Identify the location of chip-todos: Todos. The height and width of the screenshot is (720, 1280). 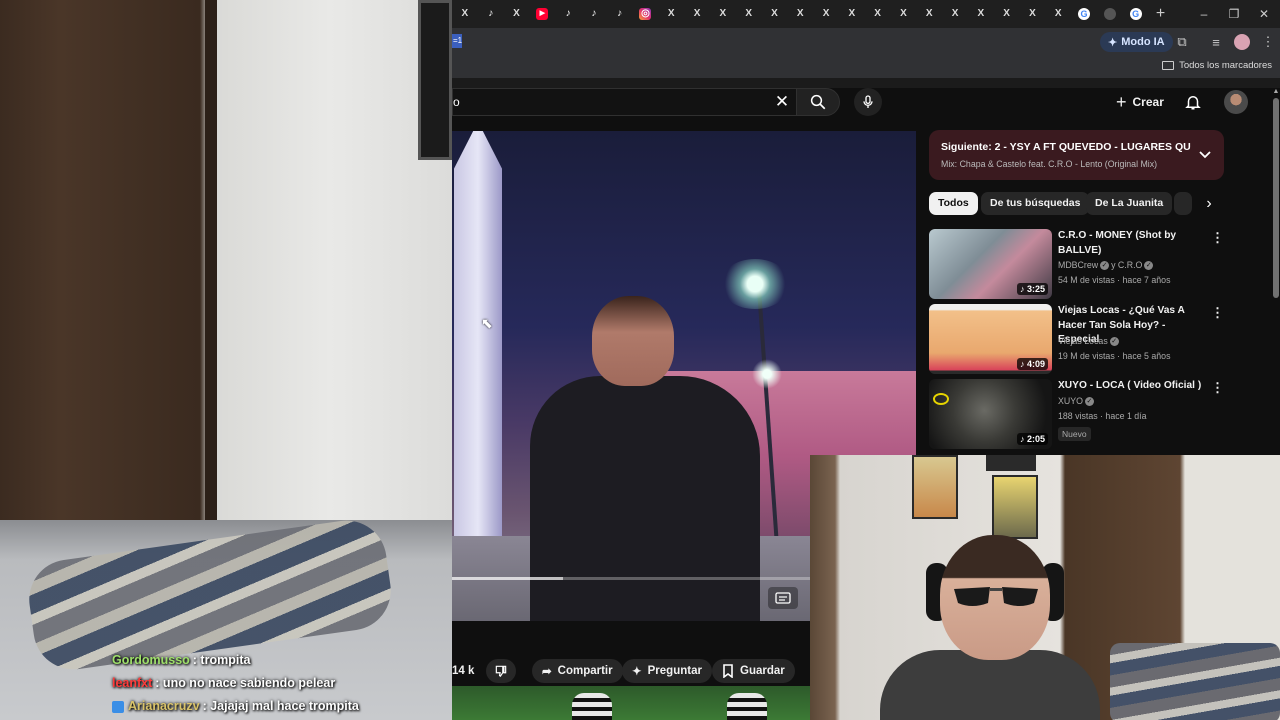
(953, 203).